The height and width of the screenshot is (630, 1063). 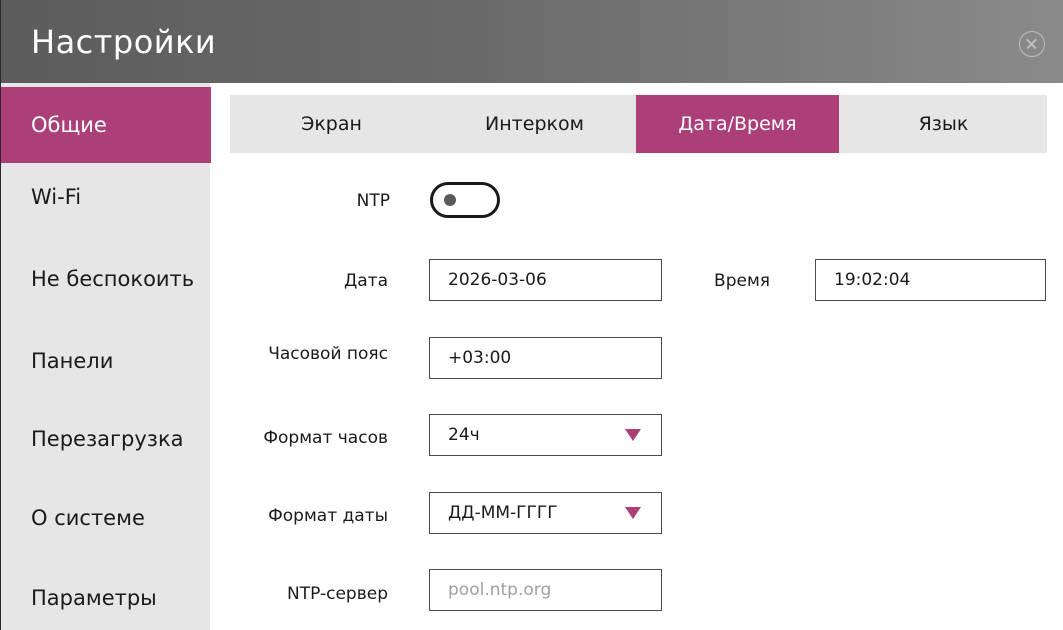 I want to click on toggle-knob, so click(x=450, y=200).